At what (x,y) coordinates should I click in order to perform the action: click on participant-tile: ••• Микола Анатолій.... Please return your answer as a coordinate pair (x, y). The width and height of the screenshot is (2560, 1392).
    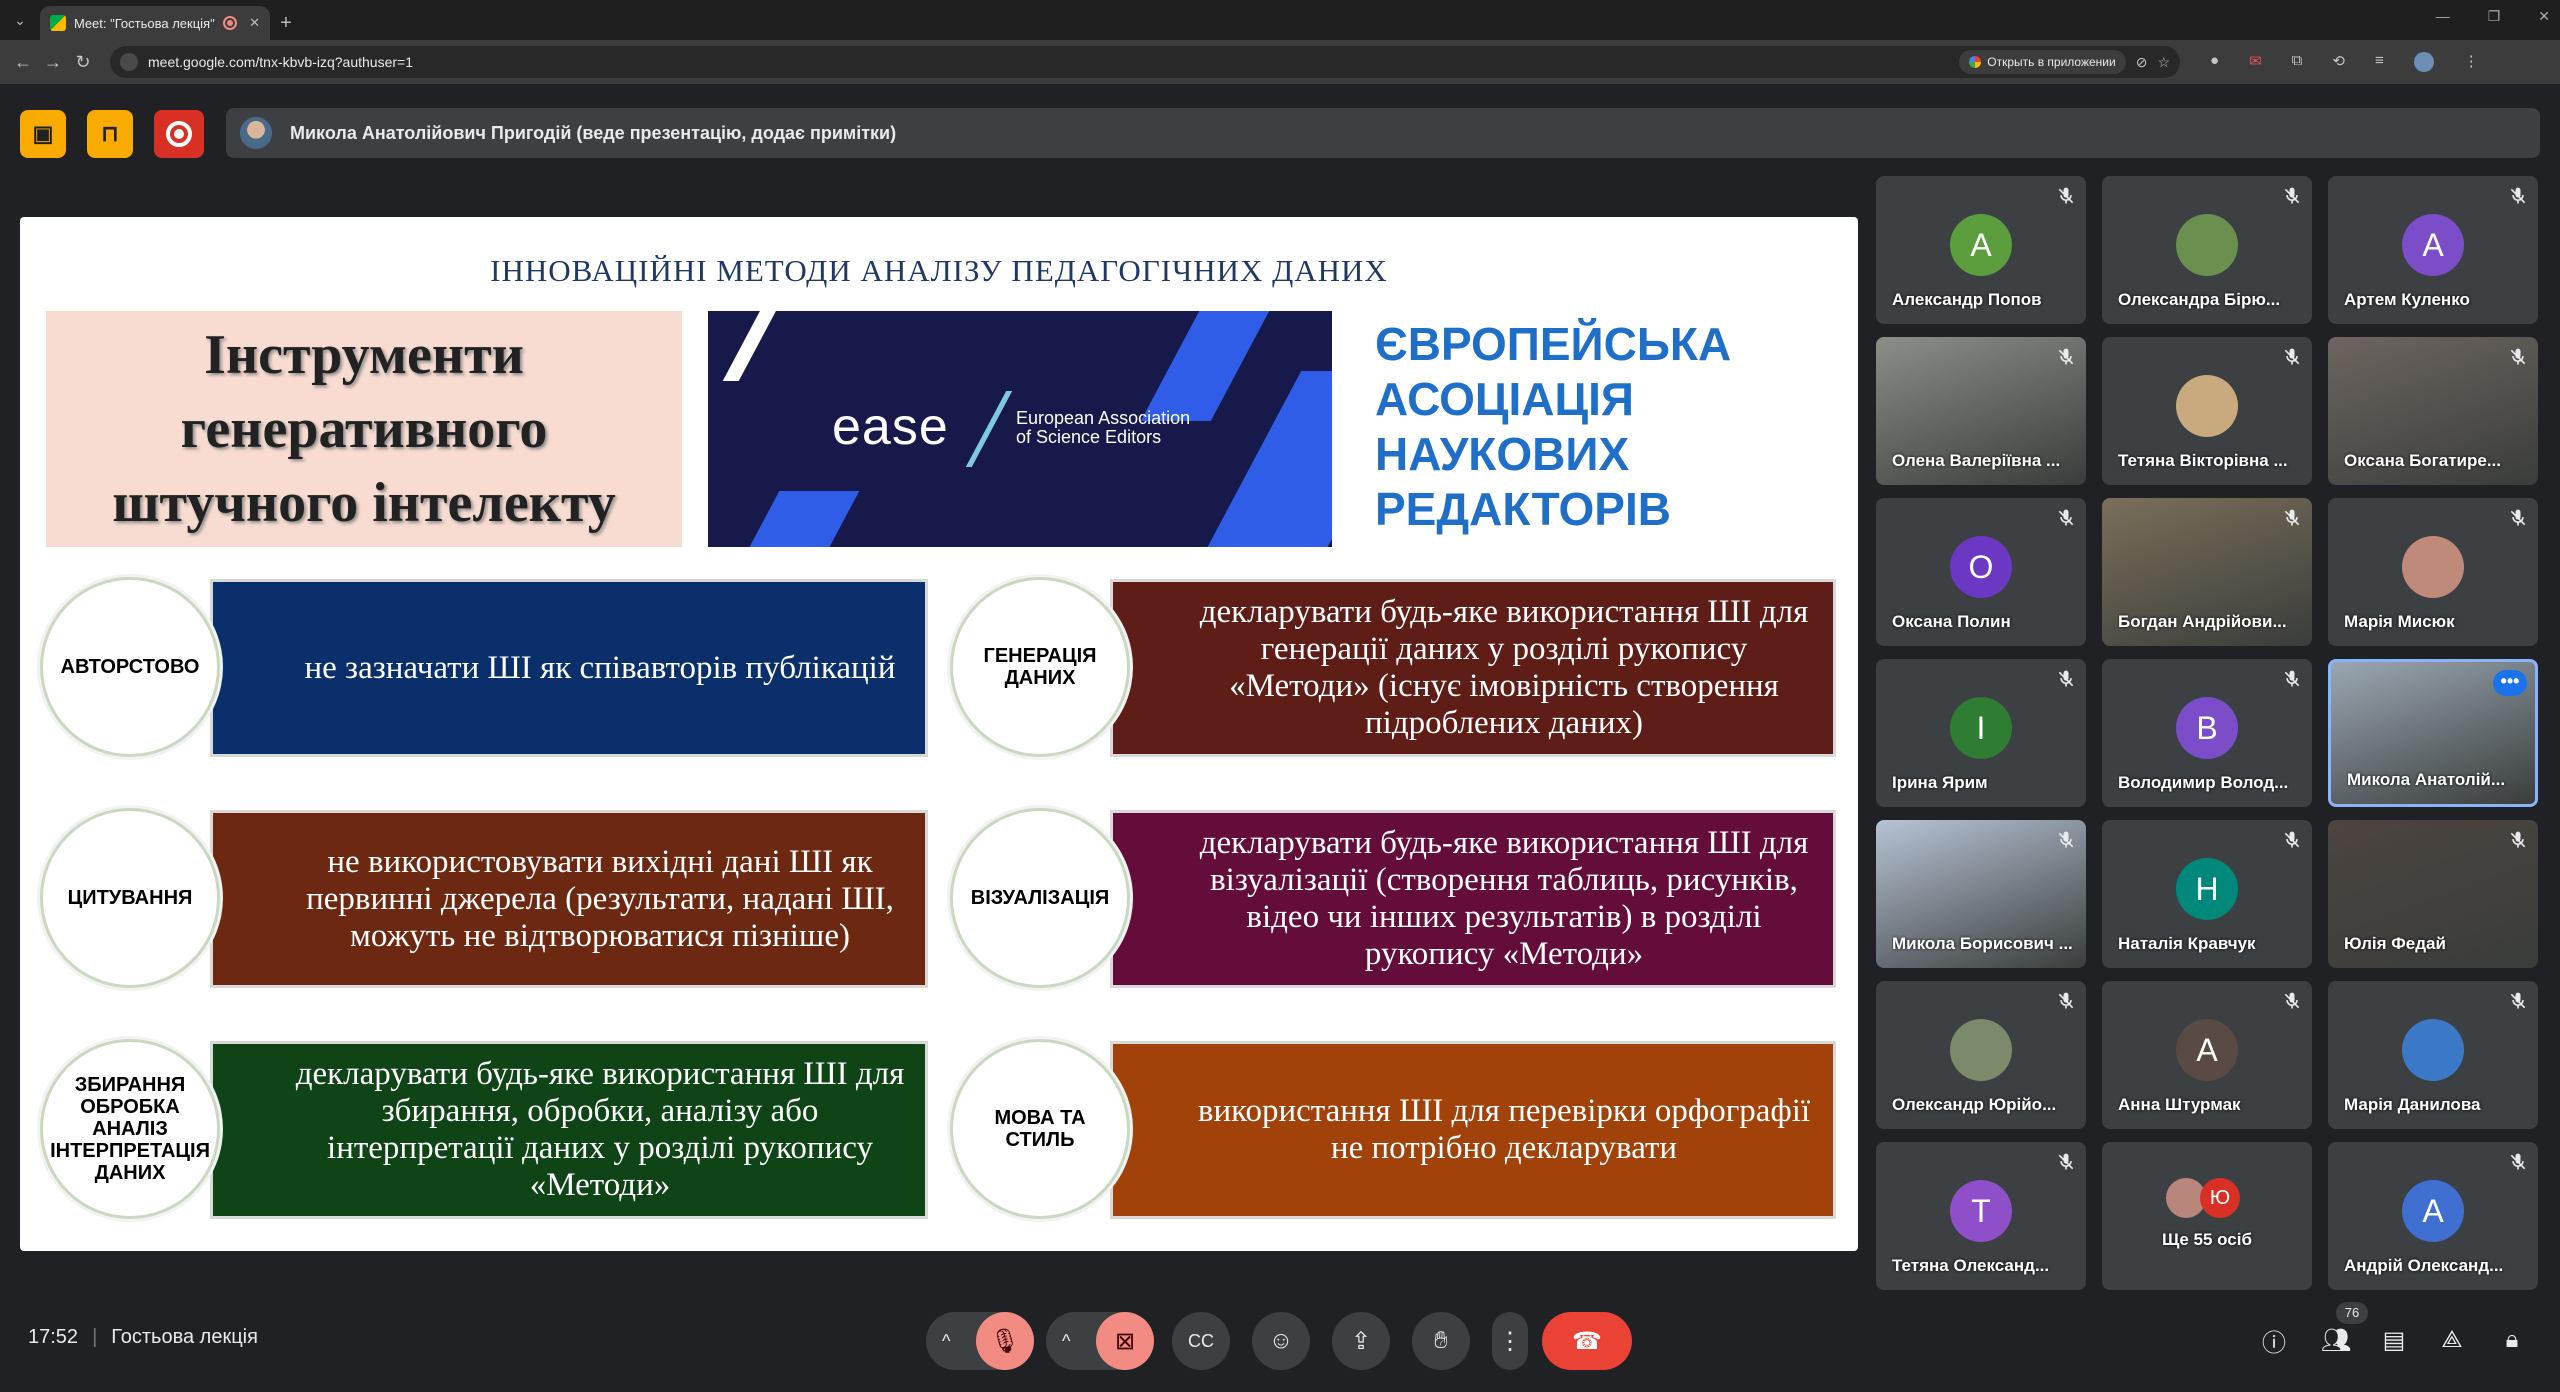
    Looking at the image, I should click on (2433, 733).